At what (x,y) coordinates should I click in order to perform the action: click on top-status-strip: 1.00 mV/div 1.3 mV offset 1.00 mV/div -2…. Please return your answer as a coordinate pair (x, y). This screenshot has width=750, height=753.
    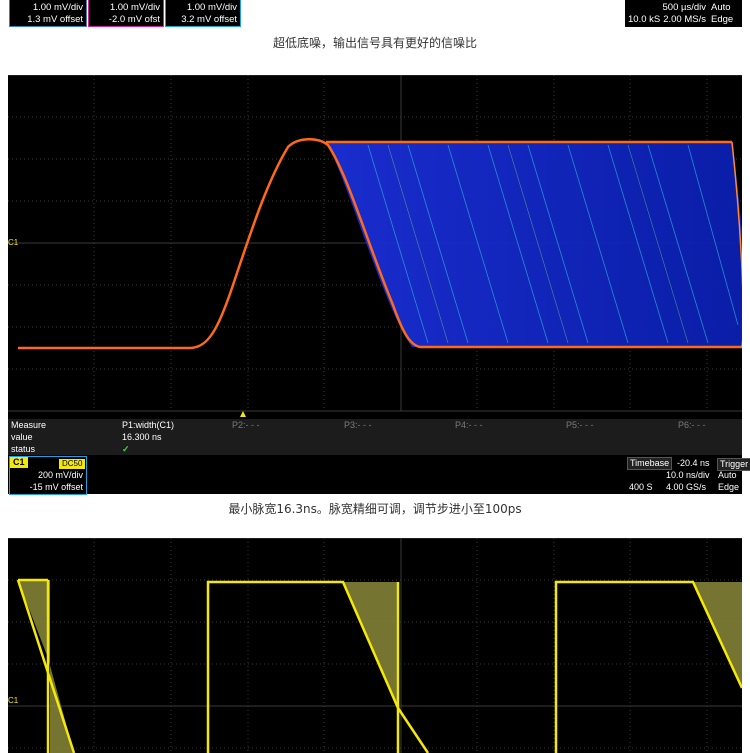
    Looking at the image, I should click on (375, 14).